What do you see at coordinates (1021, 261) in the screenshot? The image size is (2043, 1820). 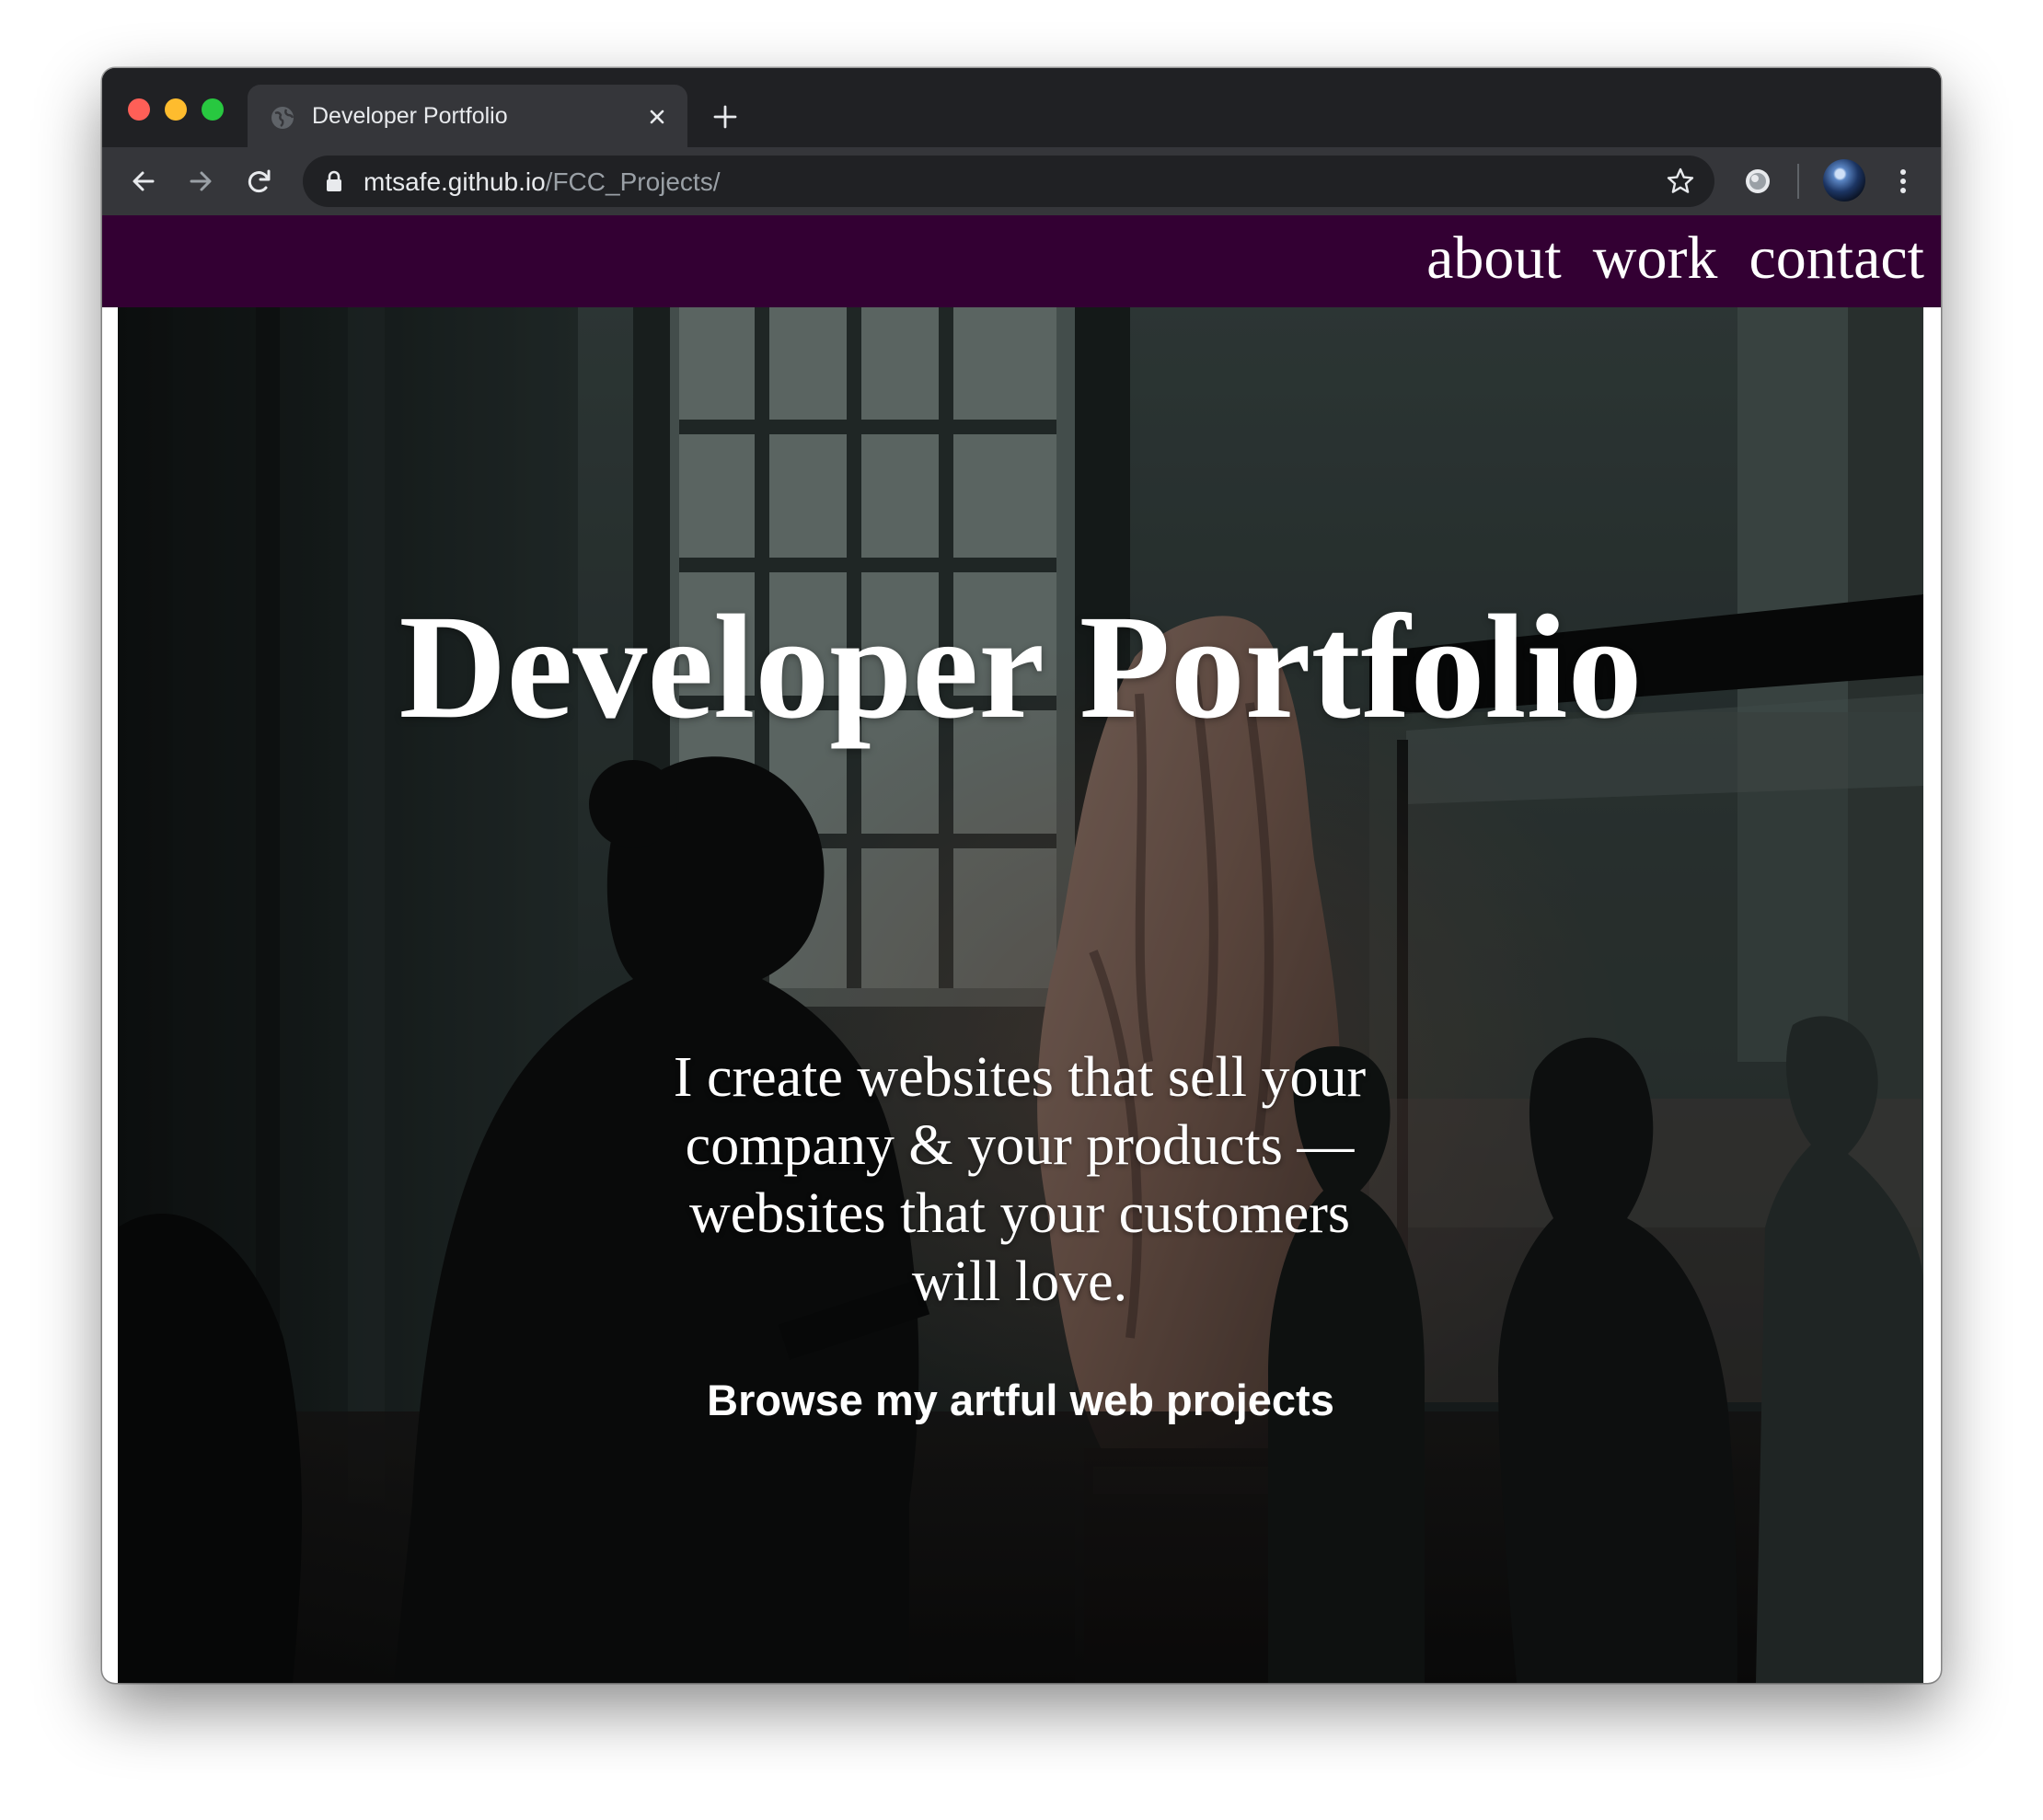 I see `site-navbar: about work contact` at bounding box center [1021, 261].